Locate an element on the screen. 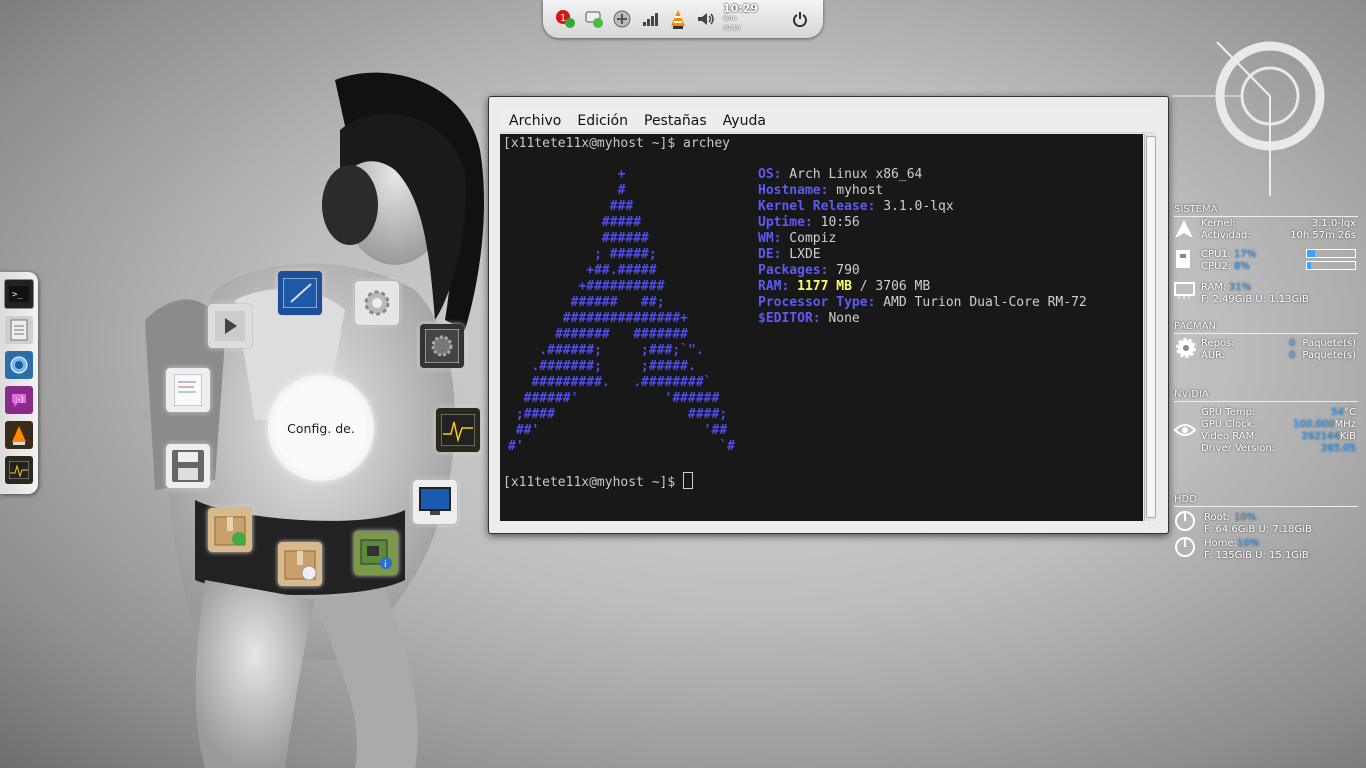  ram-label: RAM: is located at coordinates (1214, 287).